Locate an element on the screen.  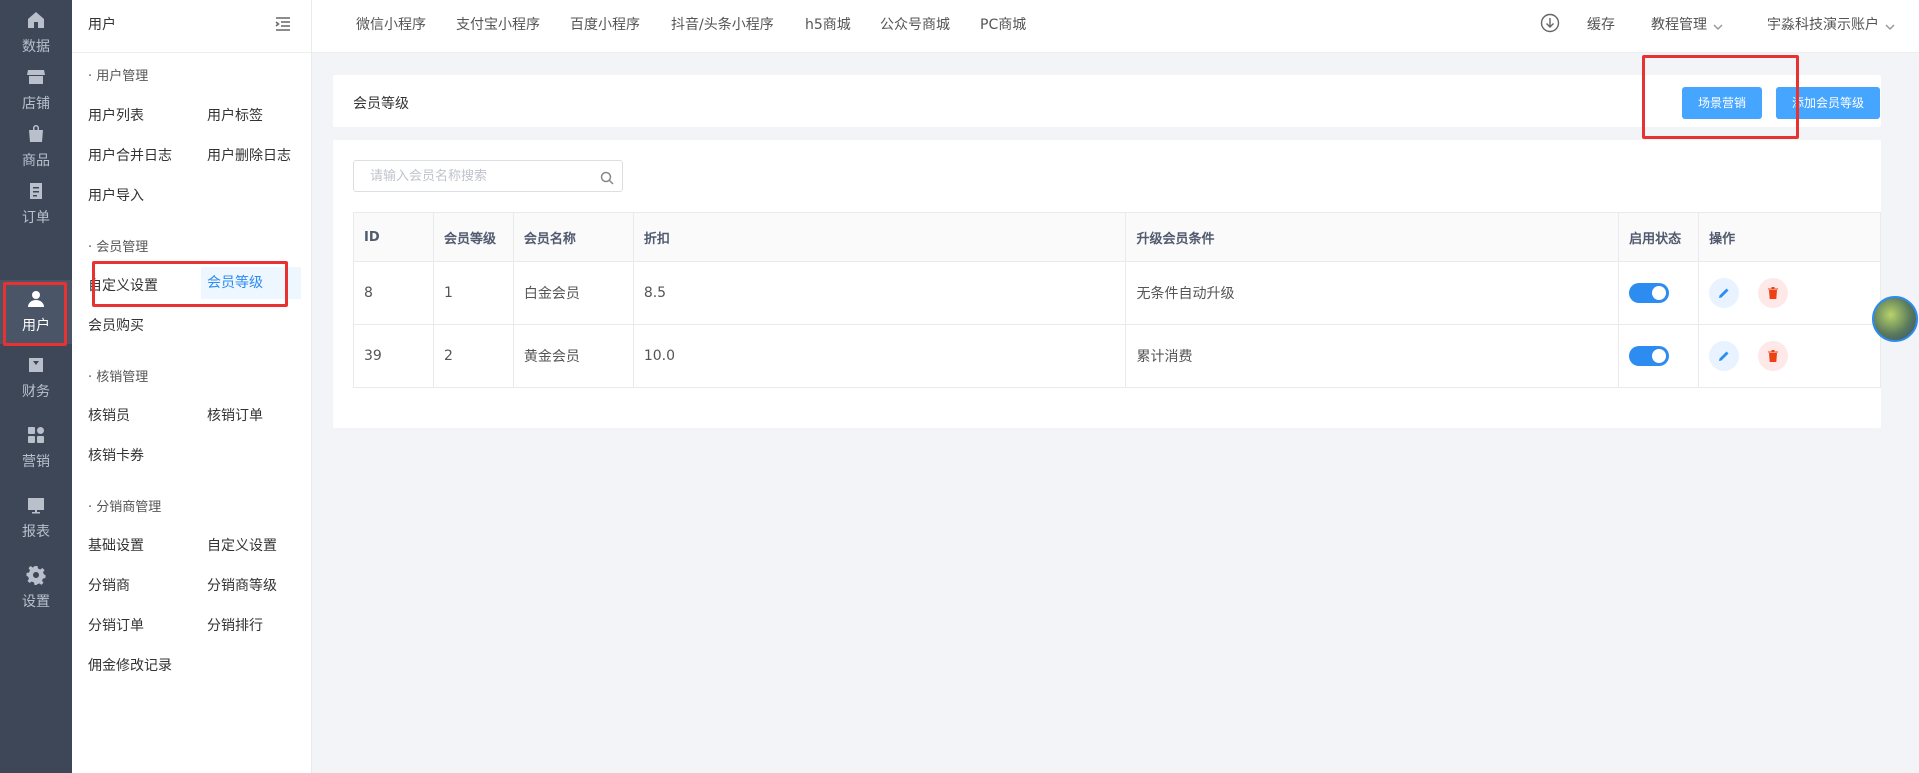
trash-icon is located at coordinates (1772, 356).